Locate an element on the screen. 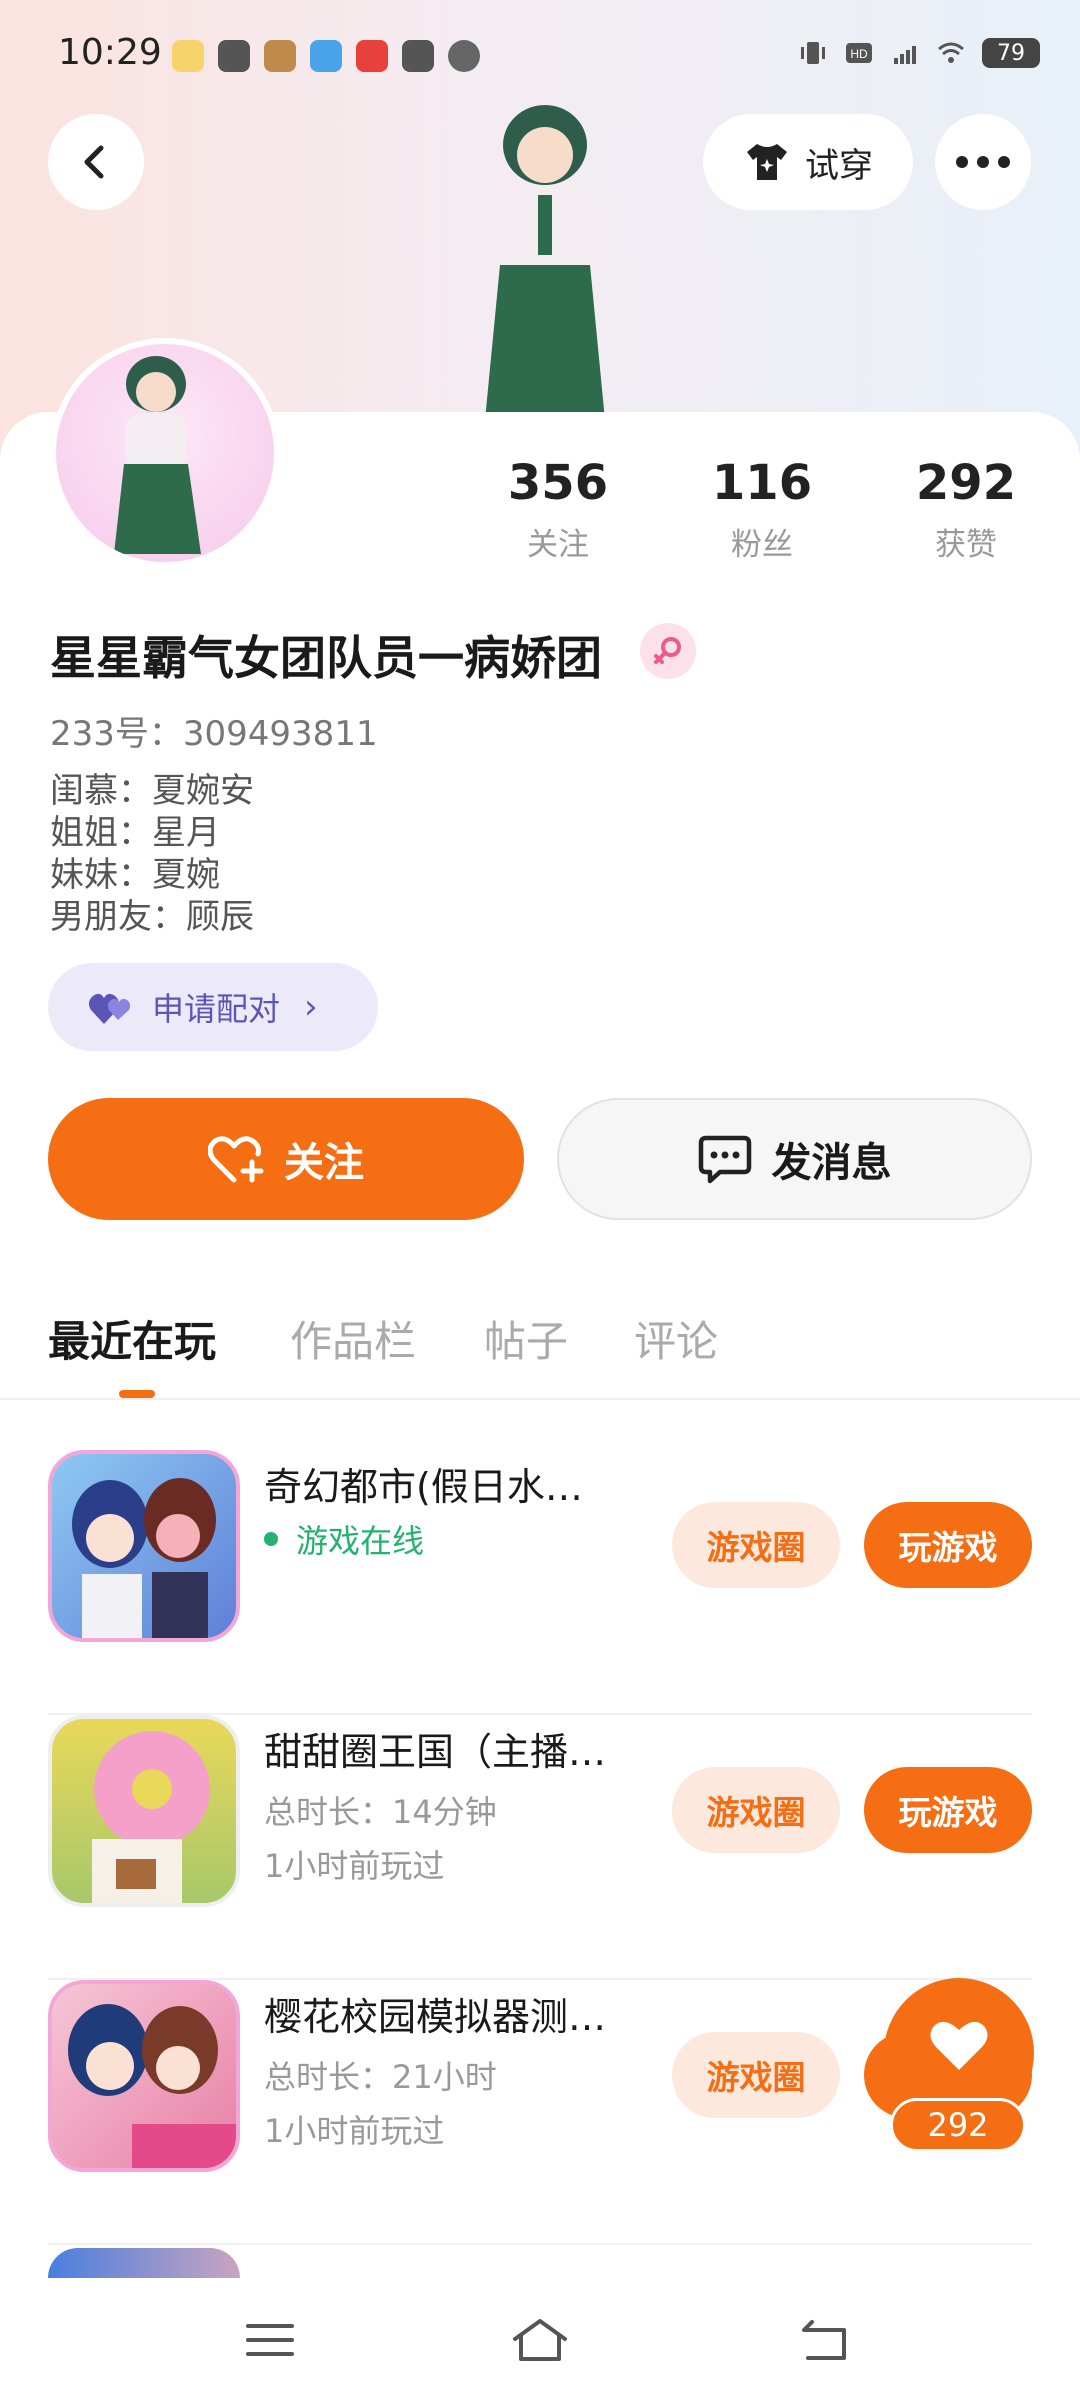 The image size is (1080, 2400). heart-icon is located at coordinates (959, 2045).